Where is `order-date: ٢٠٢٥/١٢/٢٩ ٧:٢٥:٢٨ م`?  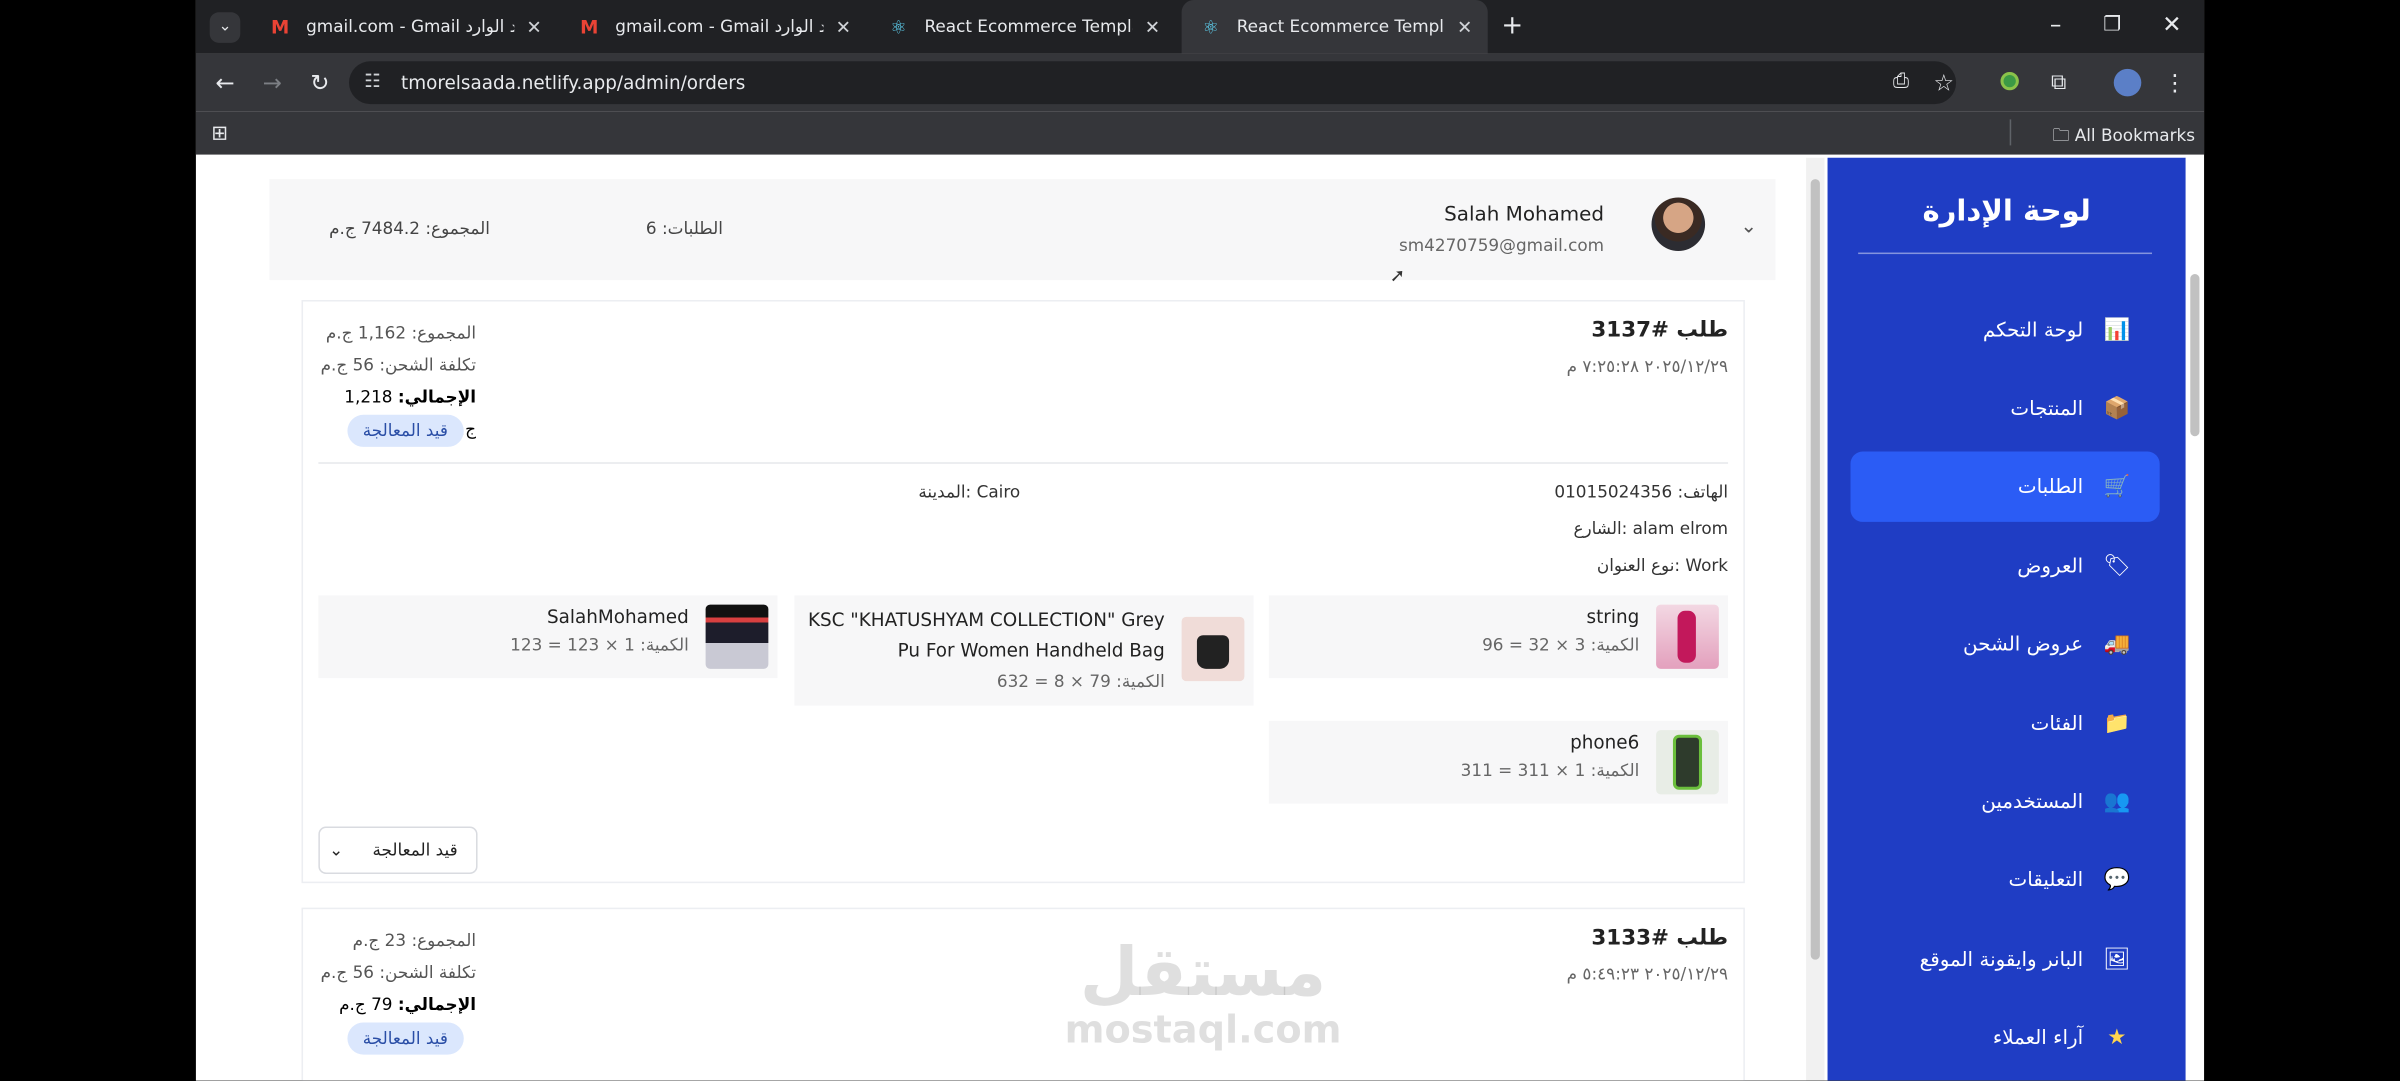
order-date: ٢٠٢٥/١٢/٢٩ ٧:٢٥:٢٨ م is located at coordinates (1647, 366).